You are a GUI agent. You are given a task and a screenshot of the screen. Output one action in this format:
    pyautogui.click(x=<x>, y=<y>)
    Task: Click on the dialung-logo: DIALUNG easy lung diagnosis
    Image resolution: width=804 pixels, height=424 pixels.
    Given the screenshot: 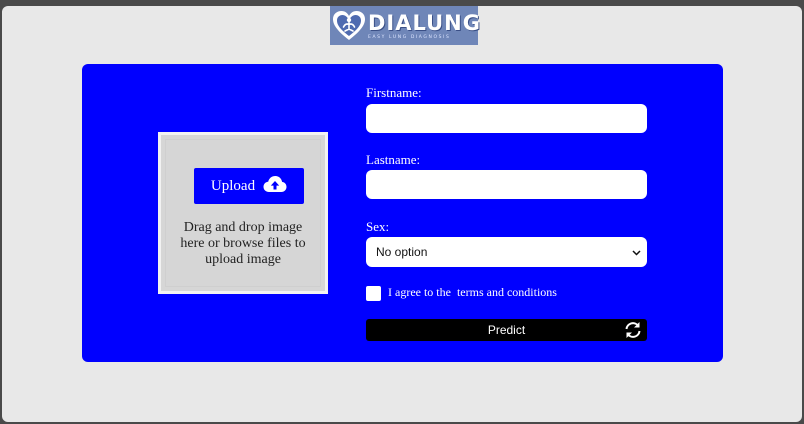 What is the action you would take?
    pyautogui.click(x=405, y=25)
    